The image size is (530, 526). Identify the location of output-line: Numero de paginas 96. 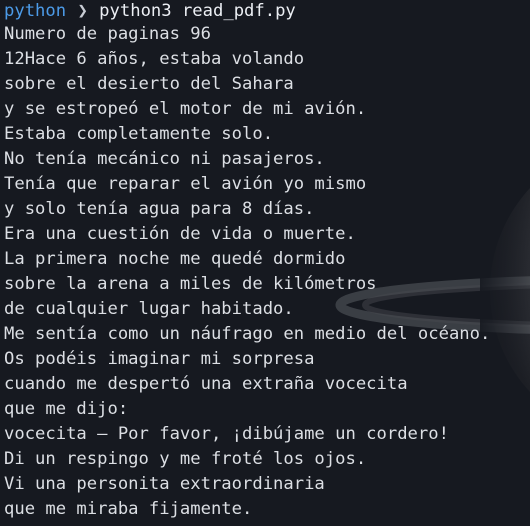
(107, 34).